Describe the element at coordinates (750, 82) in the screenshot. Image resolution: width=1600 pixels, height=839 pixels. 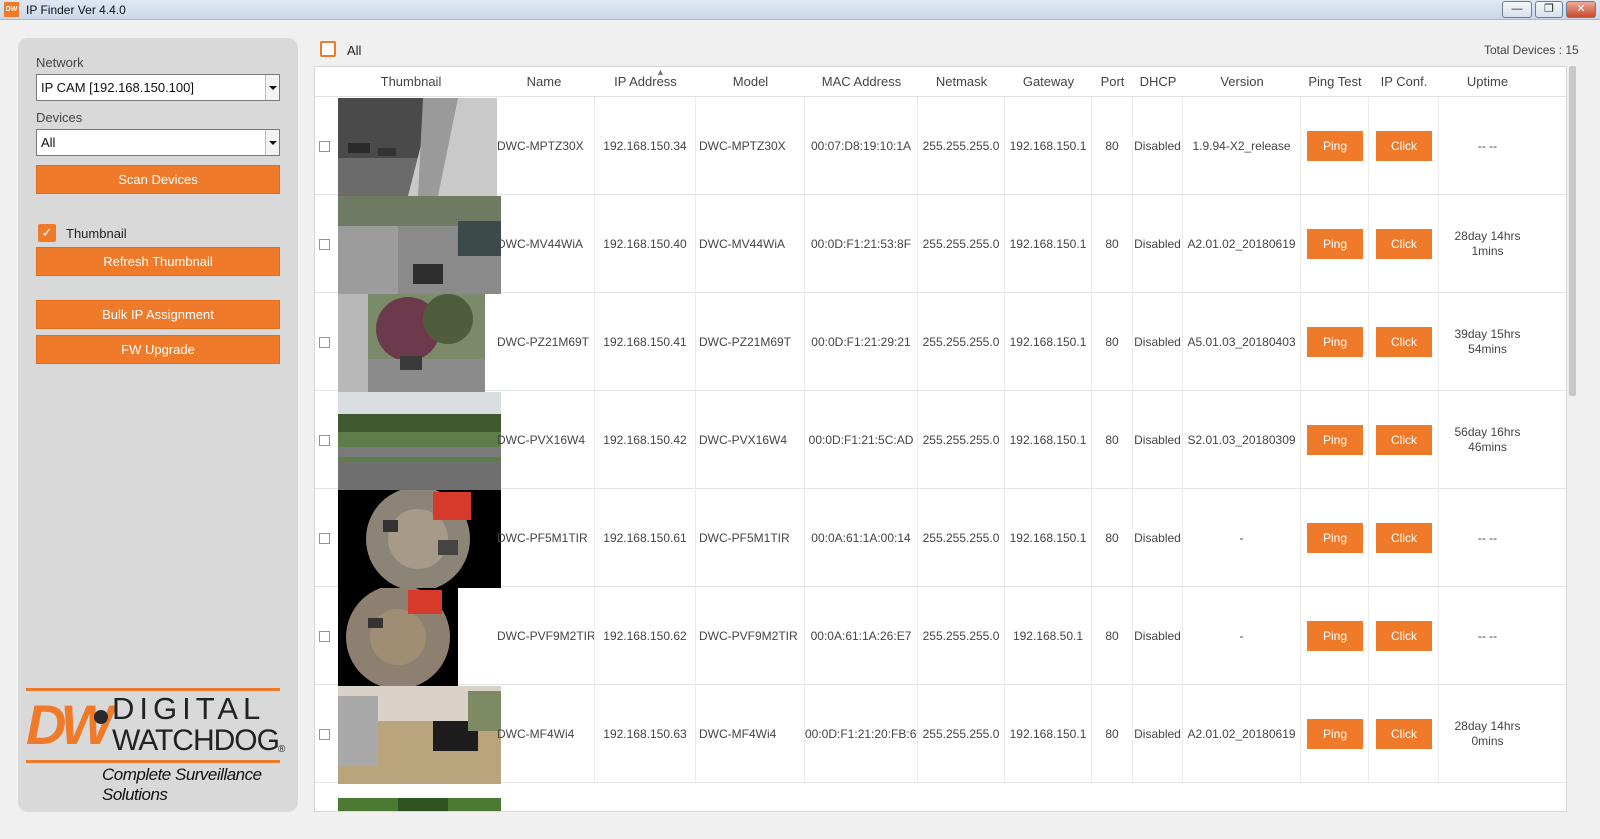
I see `column-model: Model` at that location.